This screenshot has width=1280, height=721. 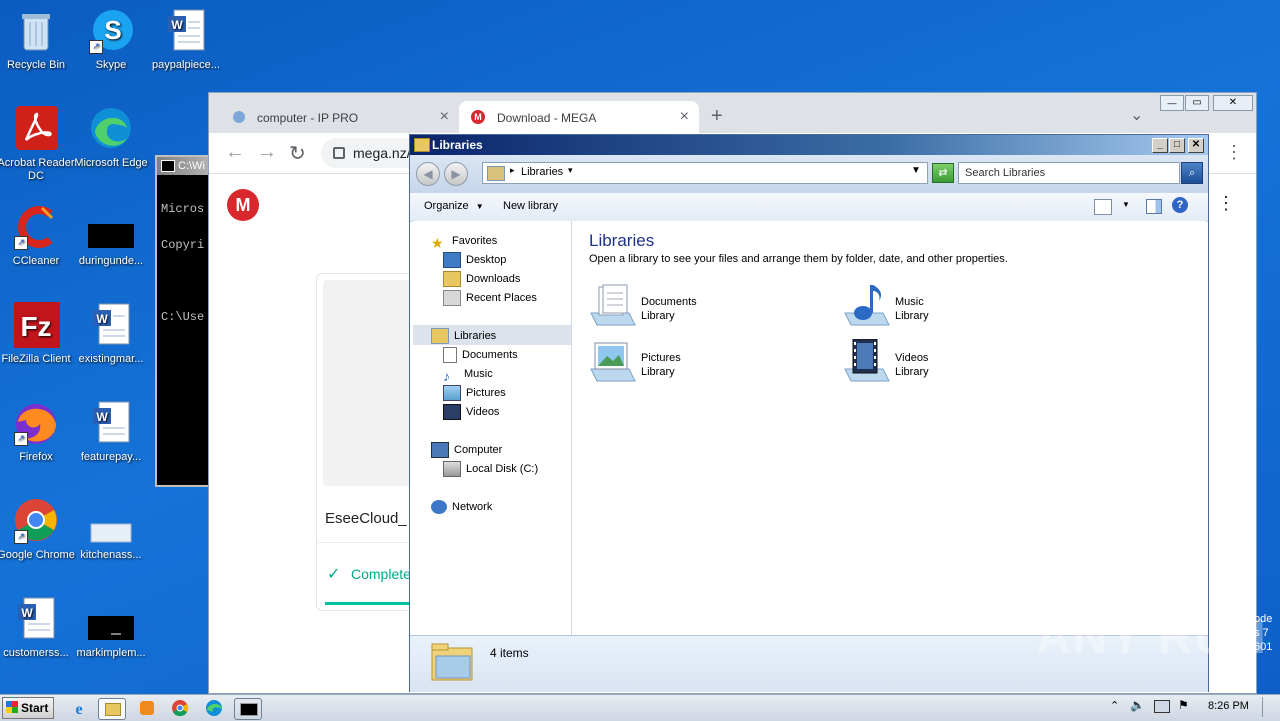 I want to click on music-library-icon, so click(x=867, y=305).